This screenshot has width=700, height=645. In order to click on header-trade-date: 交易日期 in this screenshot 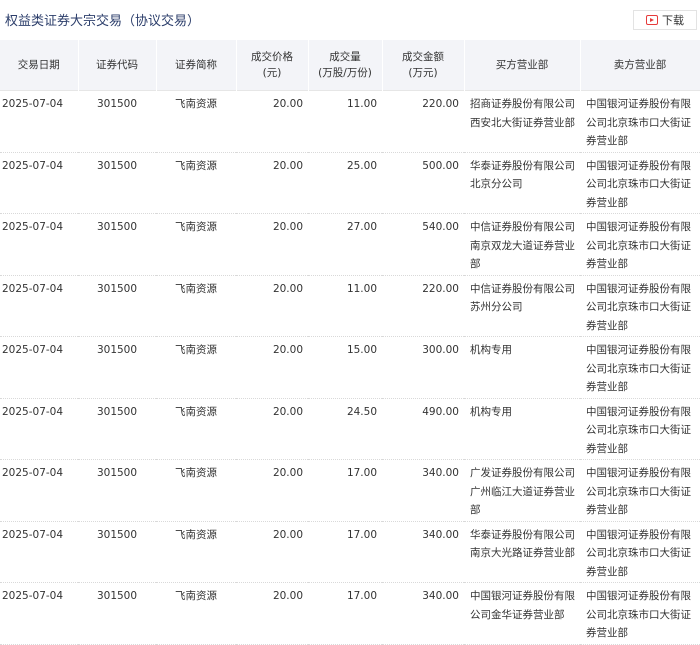, I will do `click(39, 65)`.